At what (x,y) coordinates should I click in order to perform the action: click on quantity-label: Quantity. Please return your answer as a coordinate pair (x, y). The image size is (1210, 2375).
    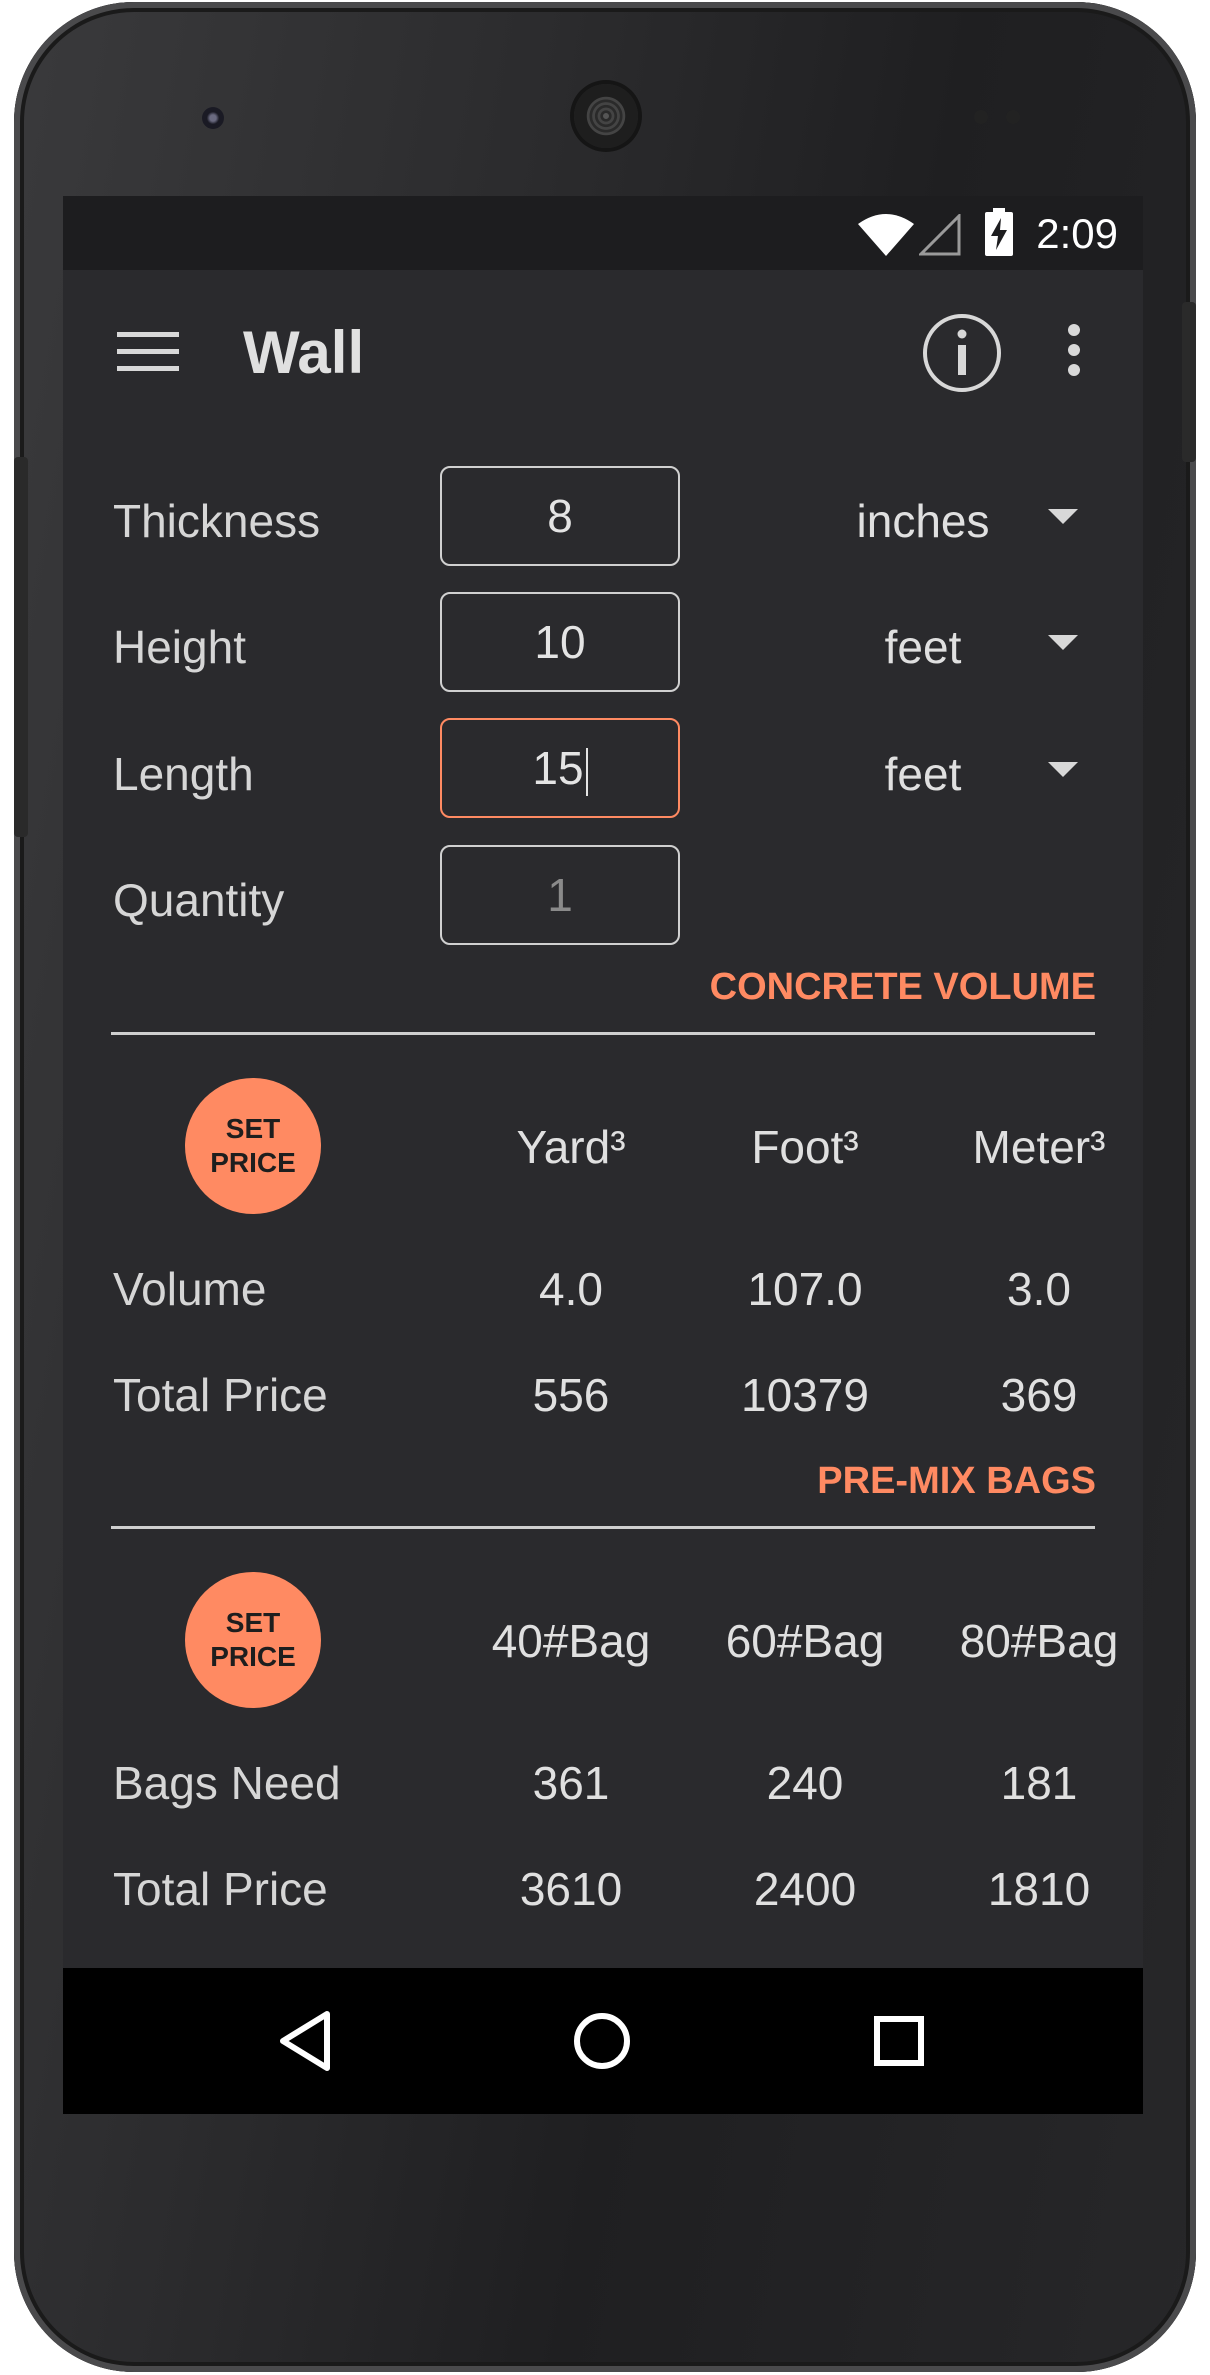
    Looking at the image, I should click on (199, 900).